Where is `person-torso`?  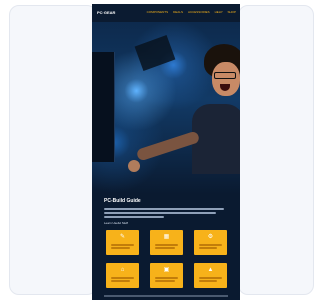
person-torso is located at coordinates (216, 139).